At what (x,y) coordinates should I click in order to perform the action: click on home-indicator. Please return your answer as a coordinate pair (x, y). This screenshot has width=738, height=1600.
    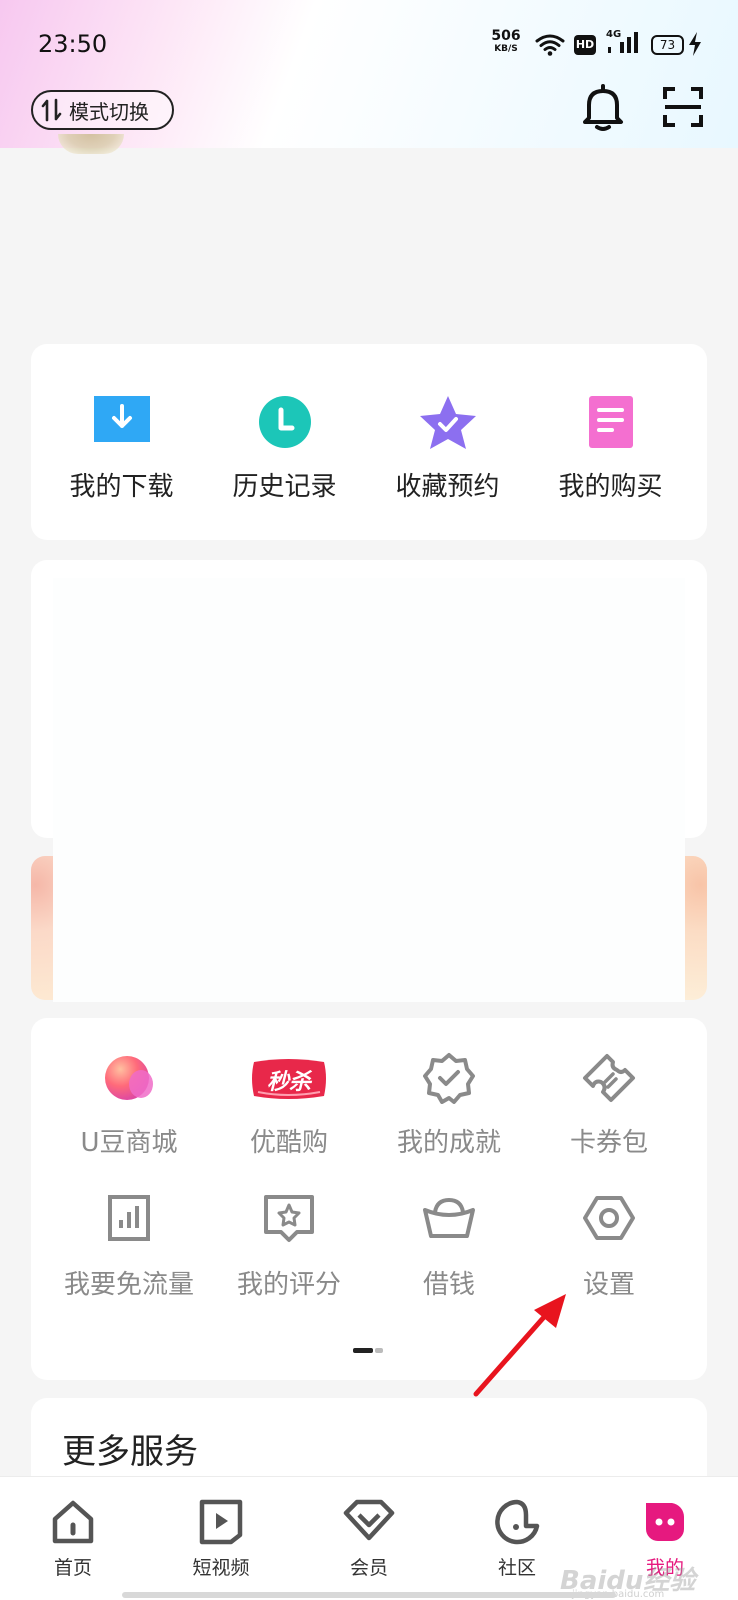
    Looking at the image, I should click on (369, 1595).